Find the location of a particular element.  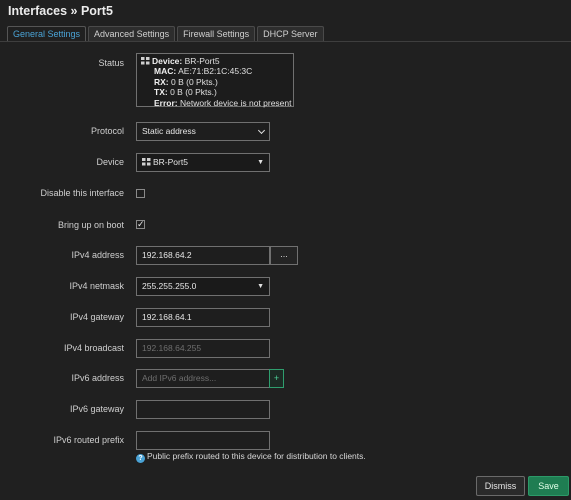

status-tx-key: TX: is located at coordinates (161, 92).